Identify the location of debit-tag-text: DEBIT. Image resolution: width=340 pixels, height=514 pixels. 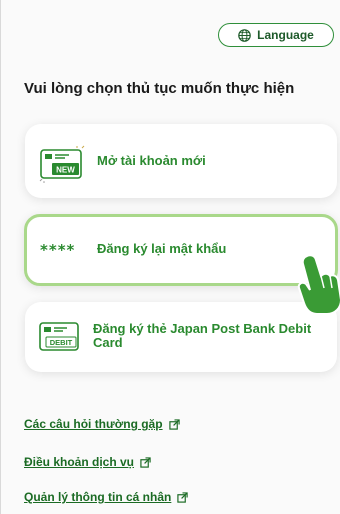
(61, 342).